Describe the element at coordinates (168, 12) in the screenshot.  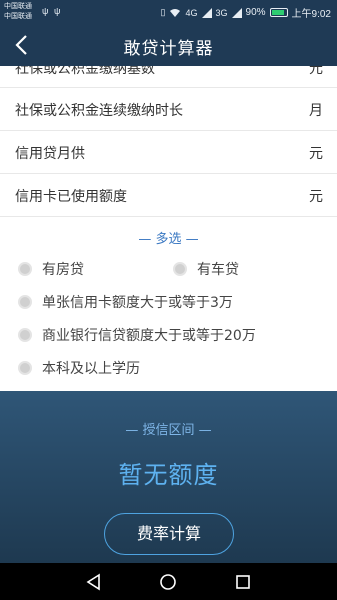
I see `status-bar: 中国联通 中国联通 ψ ψ ▯ 4G 3G 90% 上午9:02` at that location.